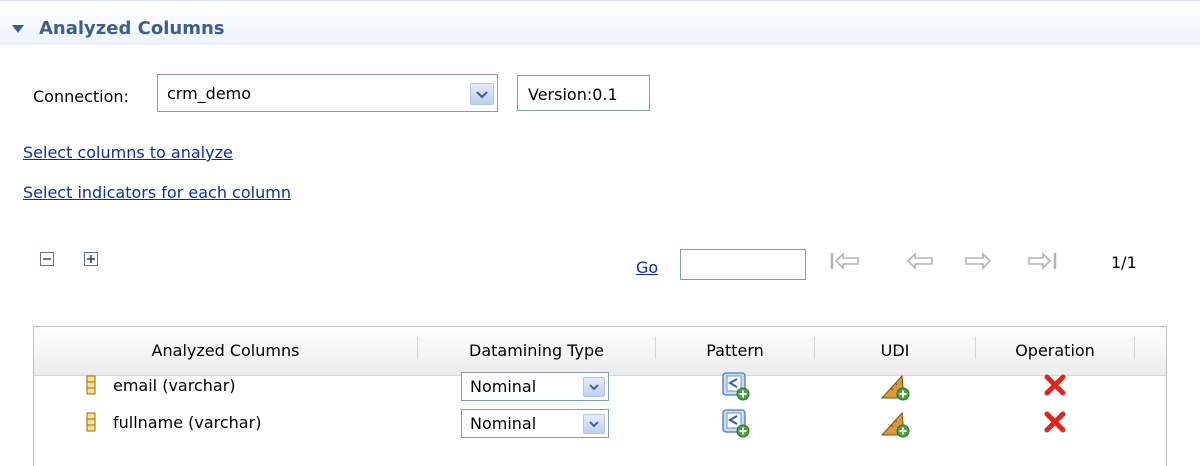 The width and height of the screenshot is (1200, 466). I want to click on table-row: email (varchar) Nominal, so click(600, 387).